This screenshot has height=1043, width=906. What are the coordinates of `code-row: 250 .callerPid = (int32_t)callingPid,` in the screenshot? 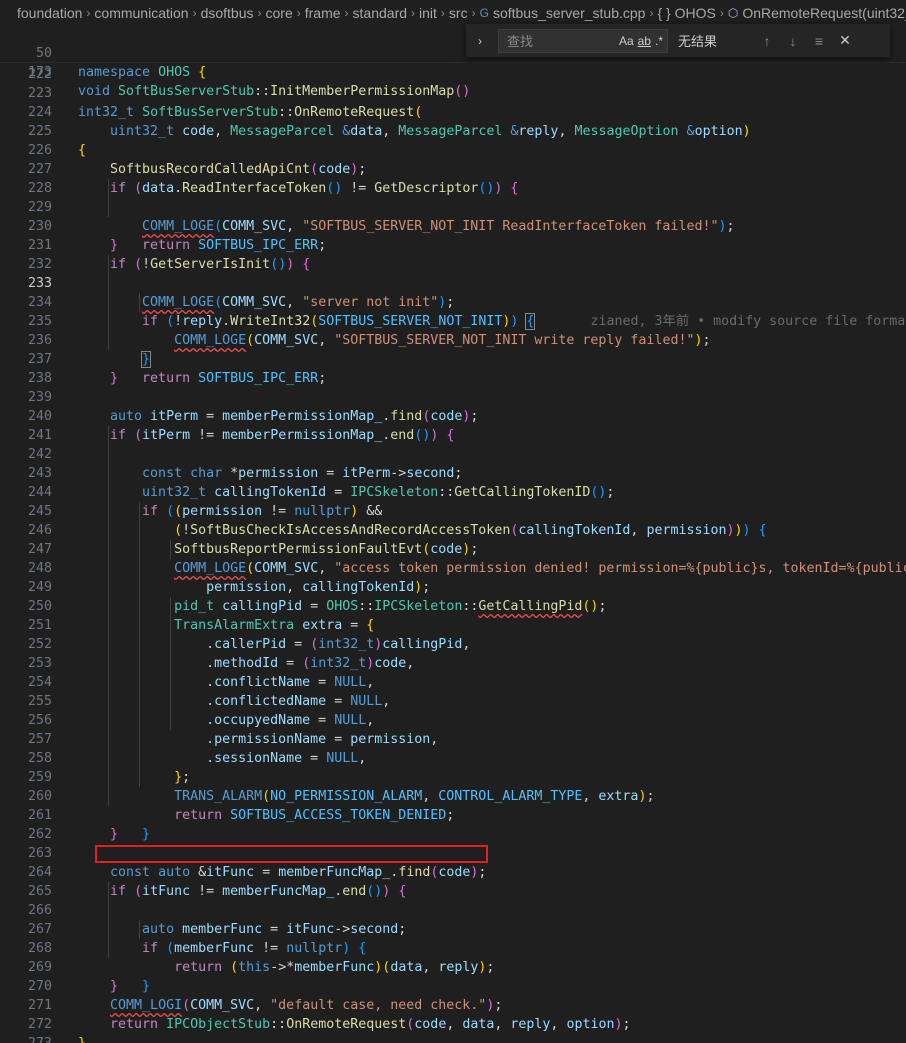 It's located at (453, 624).